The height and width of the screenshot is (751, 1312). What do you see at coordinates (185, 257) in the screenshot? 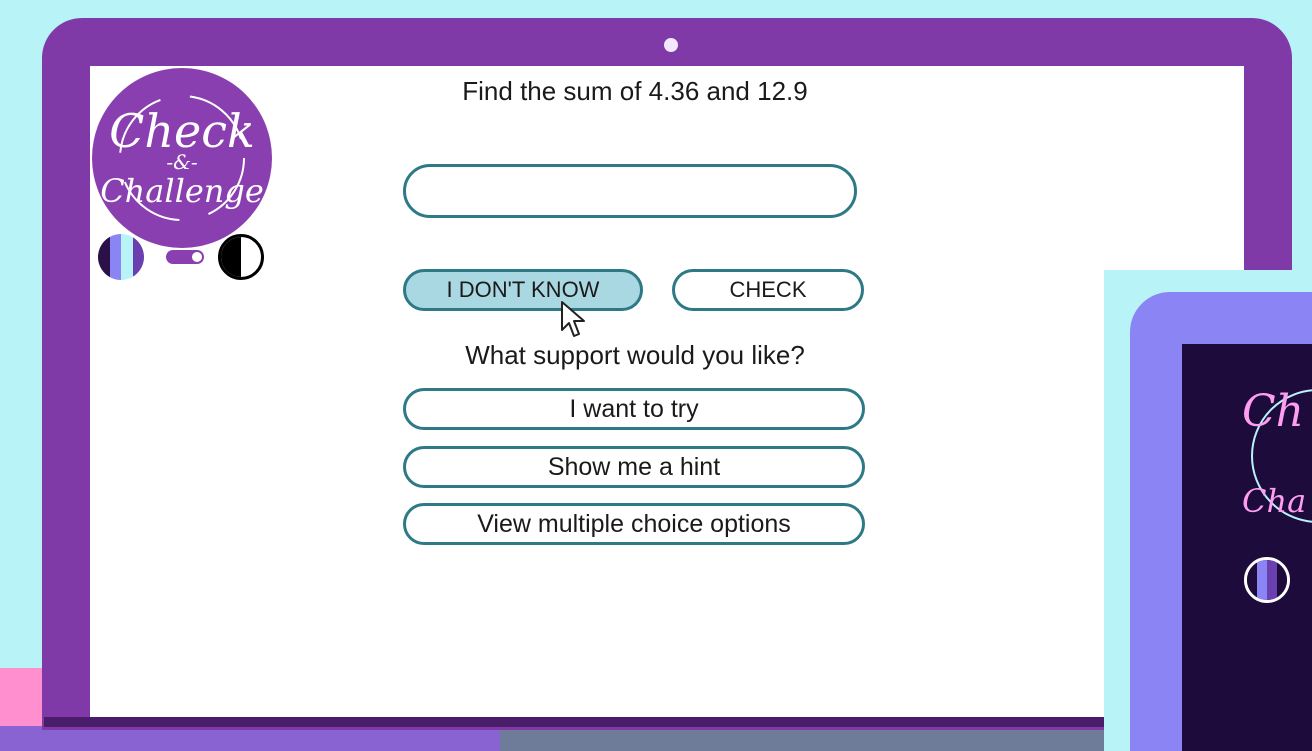
I see `theme-toggle-switch` at bounding box center [185, 257].